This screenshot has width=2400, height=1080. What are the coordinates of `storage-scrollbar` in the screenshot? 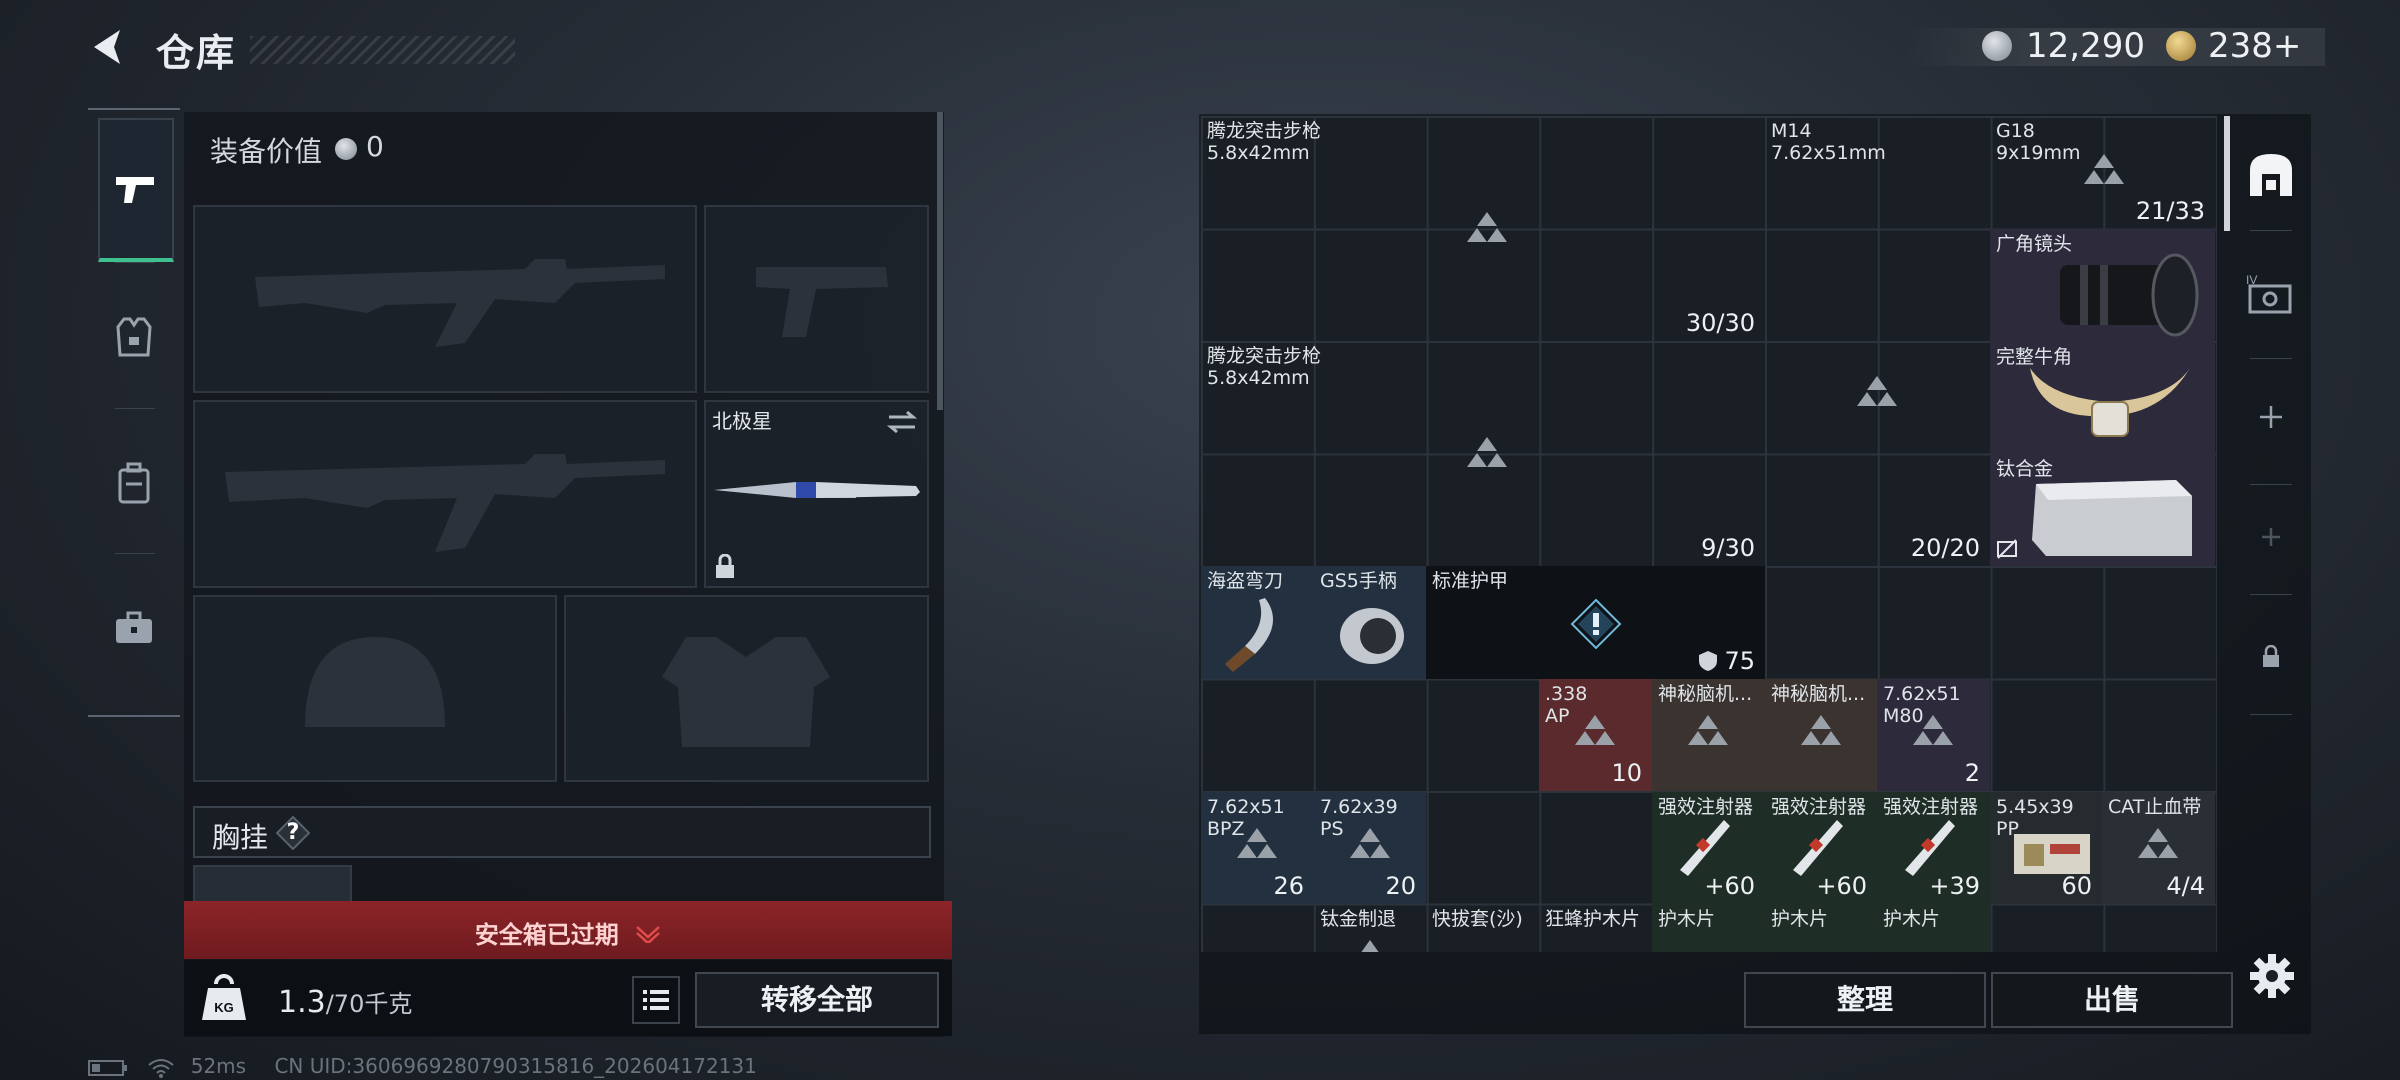 It's located at (2227, 173).